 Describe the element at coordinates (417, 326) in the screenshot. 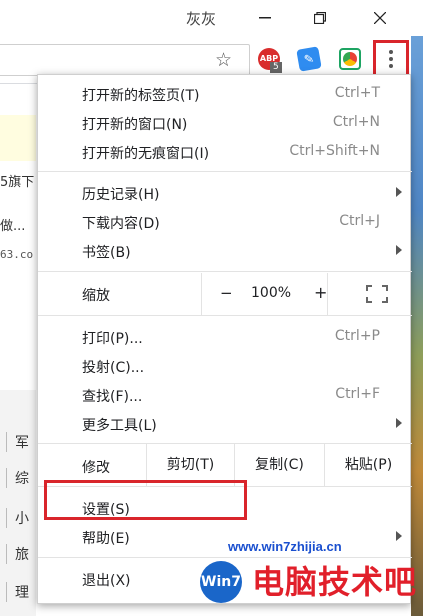

I see `desktop-wallpaper` at that location.